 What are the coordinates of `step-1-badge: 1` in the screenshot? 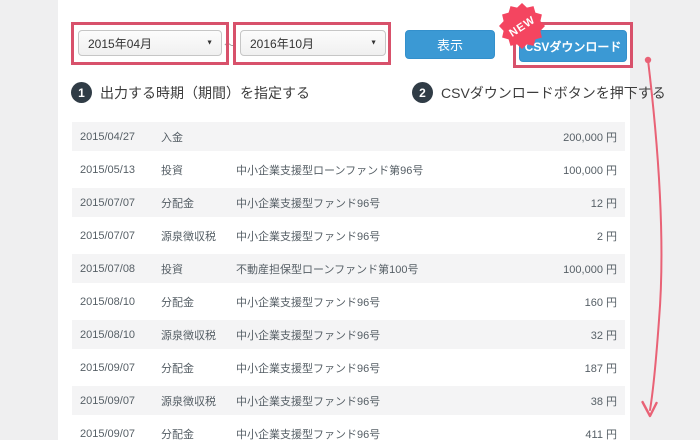 It's located at (81, 92).